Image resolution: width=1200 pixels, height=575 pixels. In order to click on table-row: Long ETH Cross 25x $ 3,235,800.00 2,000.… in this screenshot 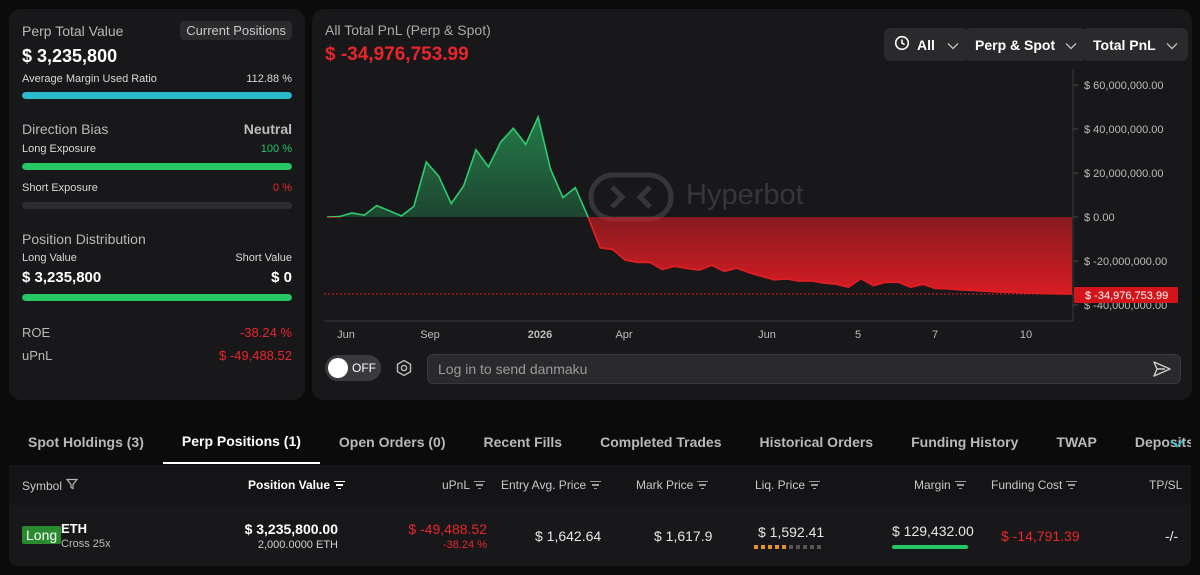, I will do `click(600, 535)`.